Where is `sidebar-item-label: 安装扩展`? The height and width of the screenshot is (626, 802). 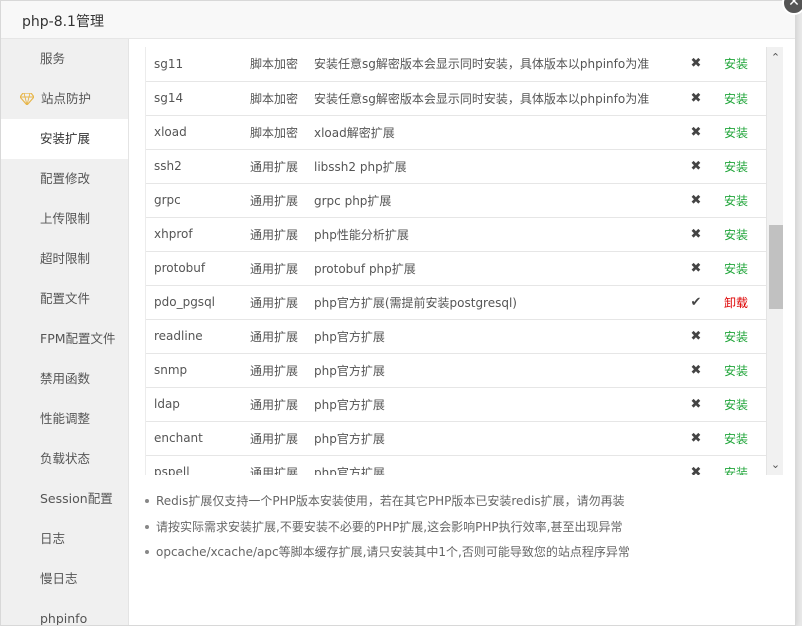 sidebar-item-label: 安装扩展 is located at coordinates (65, 138).